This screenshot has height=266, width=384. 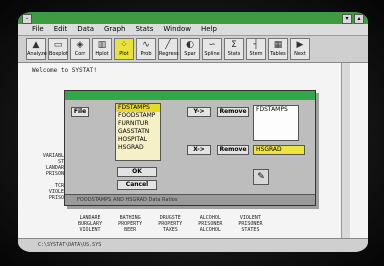 I want to click on toolbar-button-label: Boxplot, so click(x=58, y=54).